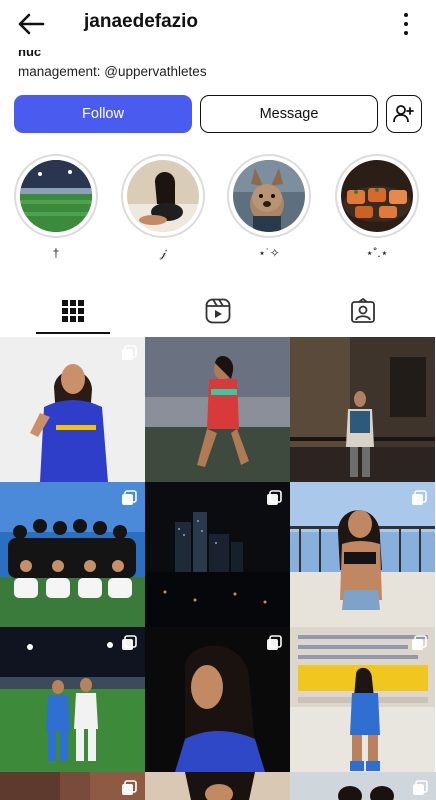  Describe the element at coordinates (406, 15) in the screenshot. I see `vertical-dots-icon` at that location.